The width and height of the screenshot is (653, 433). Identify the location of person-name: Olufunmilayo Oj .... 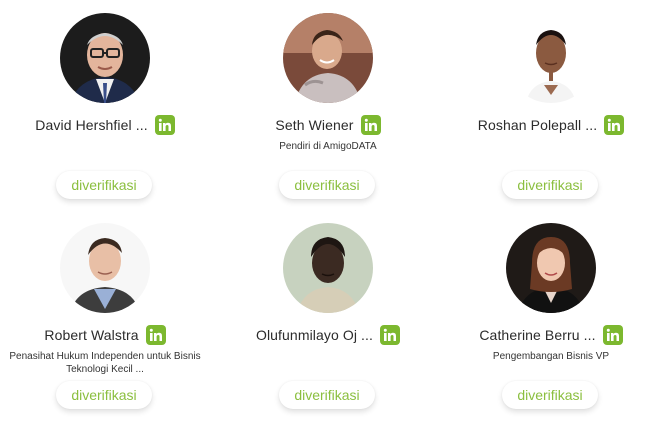
(314, 335).